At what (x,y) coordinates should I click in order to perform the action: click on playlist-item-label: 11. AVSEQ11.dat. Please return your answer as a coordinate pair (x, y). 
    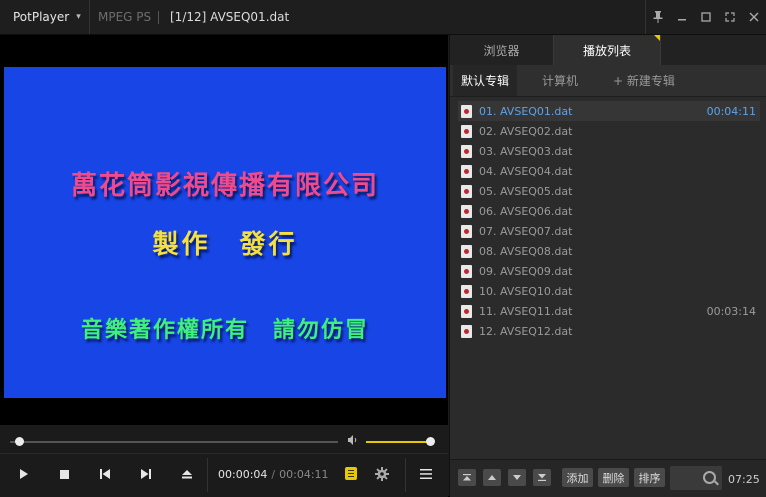
    Looking at the image, I should click on (526, 311).